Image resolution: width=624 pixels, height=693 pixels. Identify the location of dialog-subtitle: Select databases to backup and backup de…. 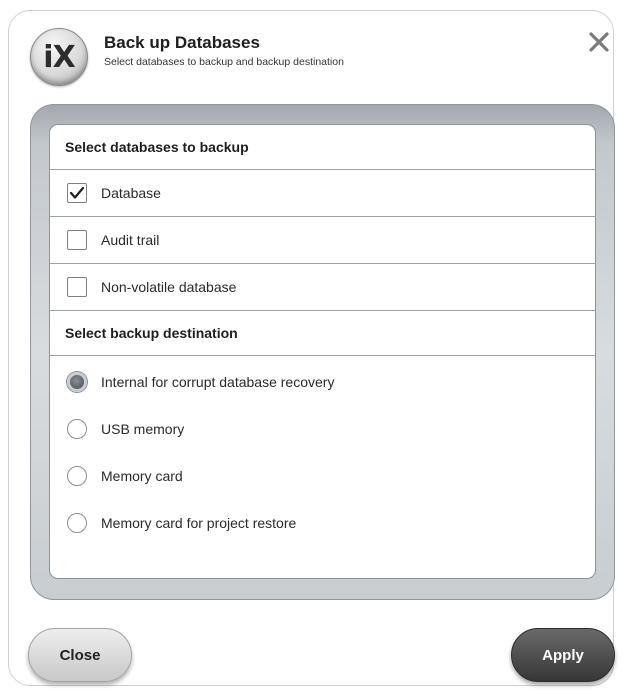
(224, 62).